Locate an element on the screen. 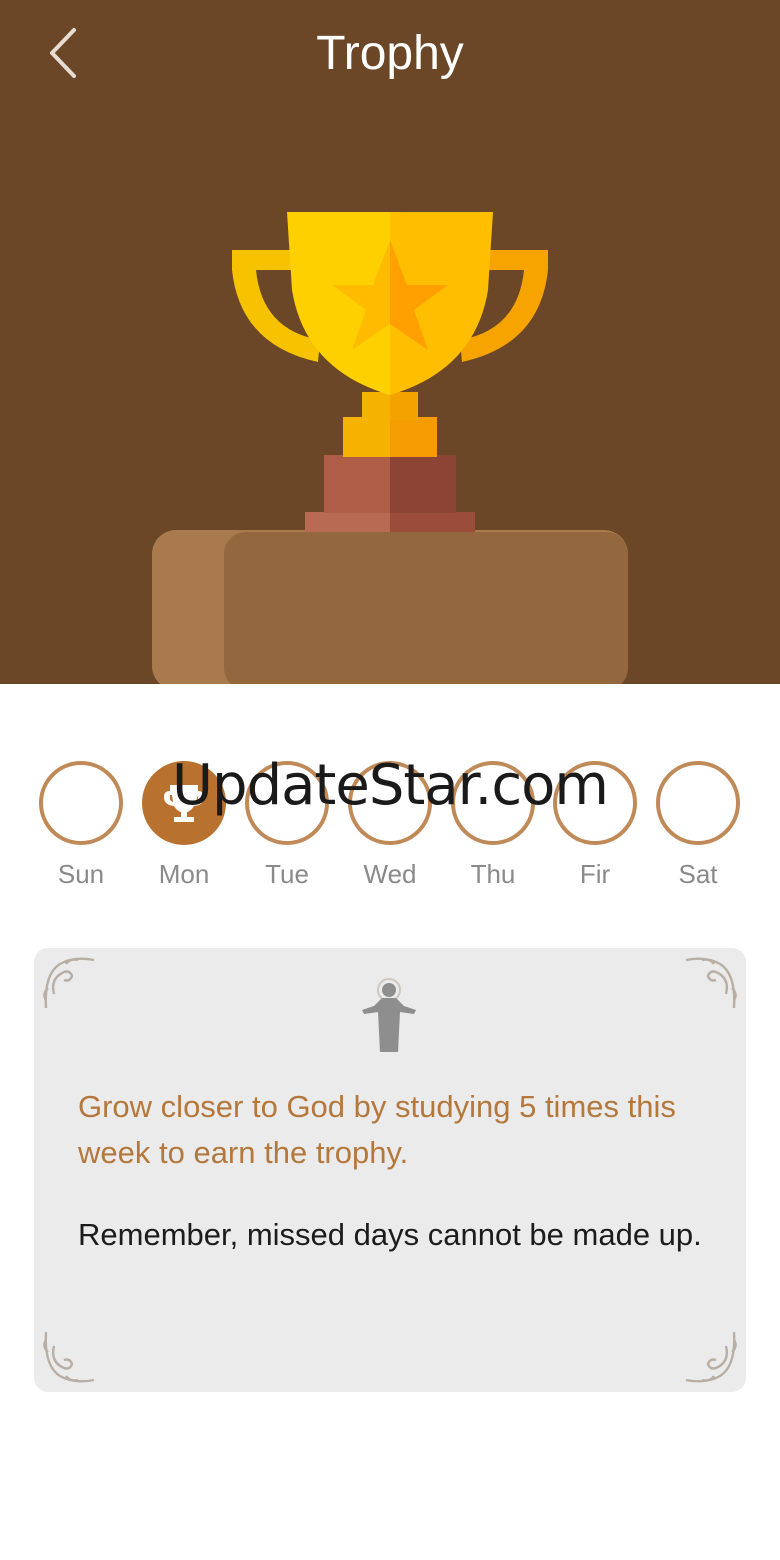 Image resolution: width=780 pixels, height=1560 pixels. day-label: Tue is located at coordinates (287, 874).